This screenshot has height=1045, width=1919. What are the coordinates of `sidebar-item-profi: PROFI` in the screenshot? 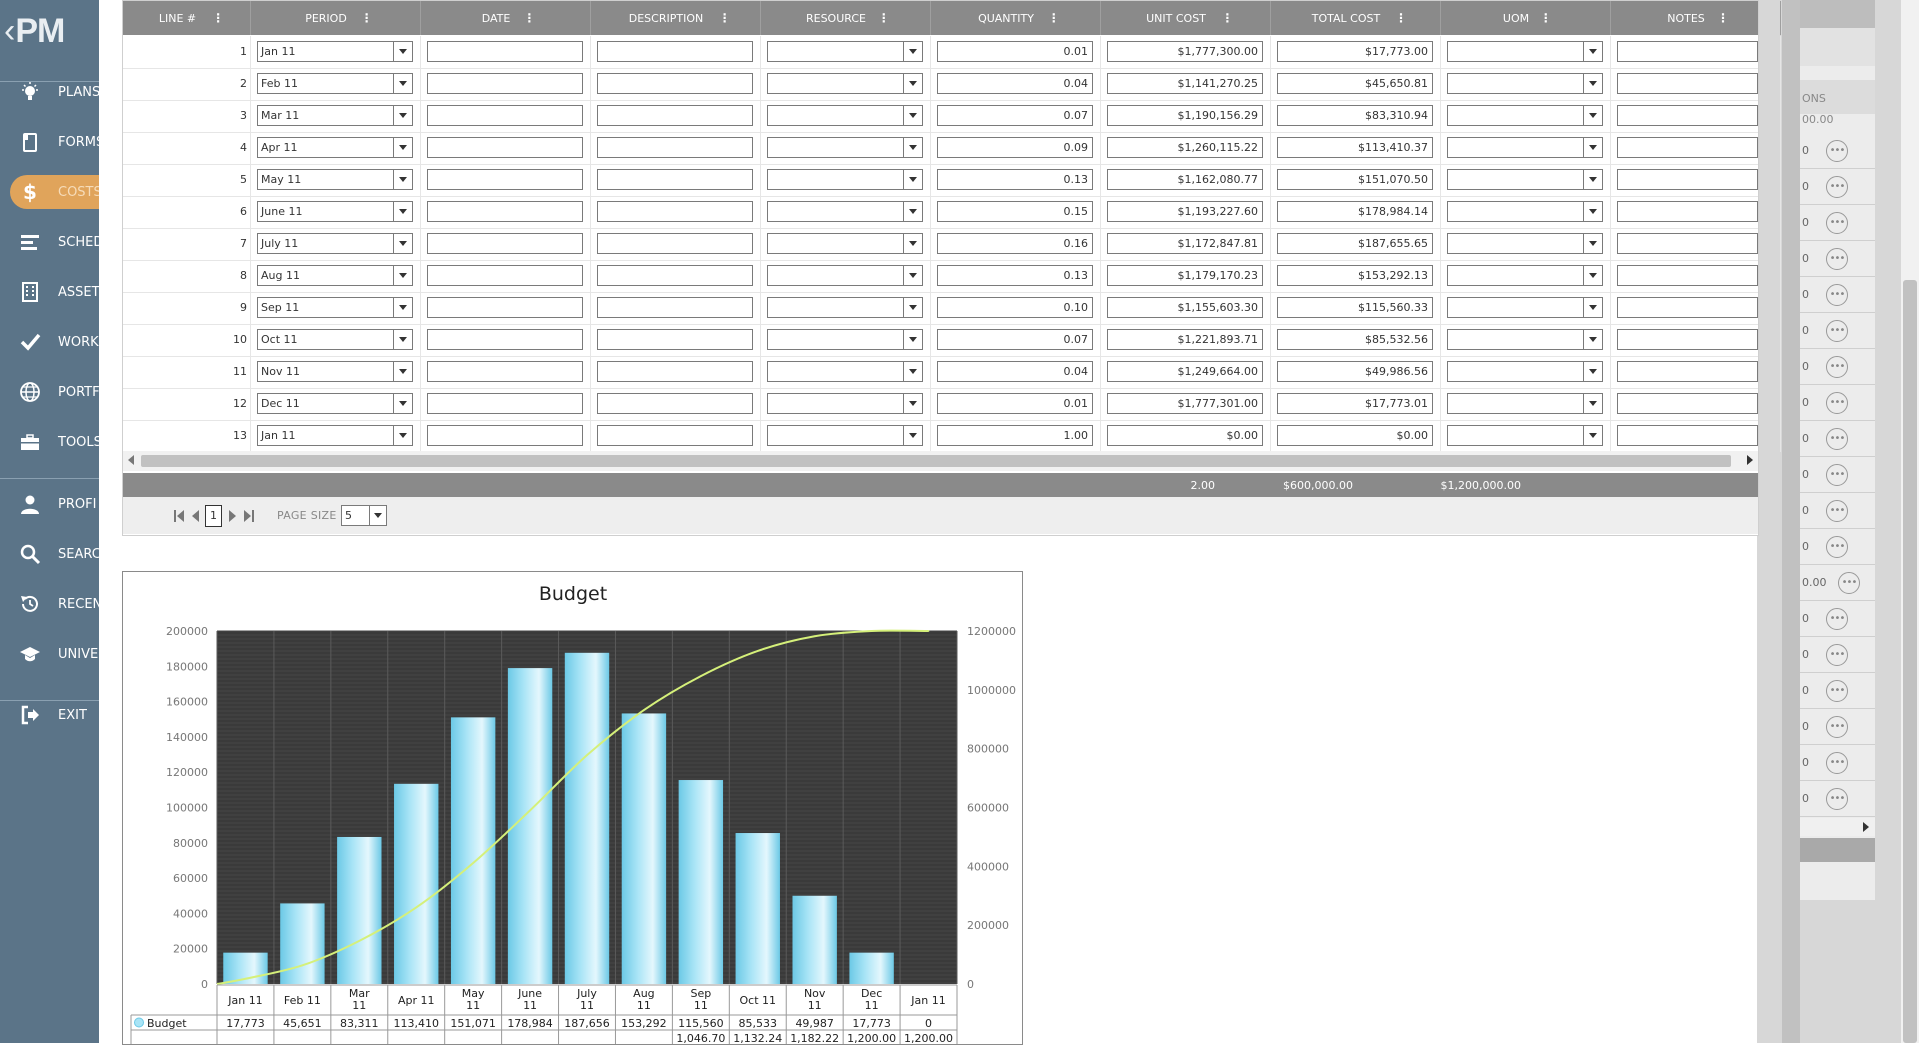 It's located at (49, 504).